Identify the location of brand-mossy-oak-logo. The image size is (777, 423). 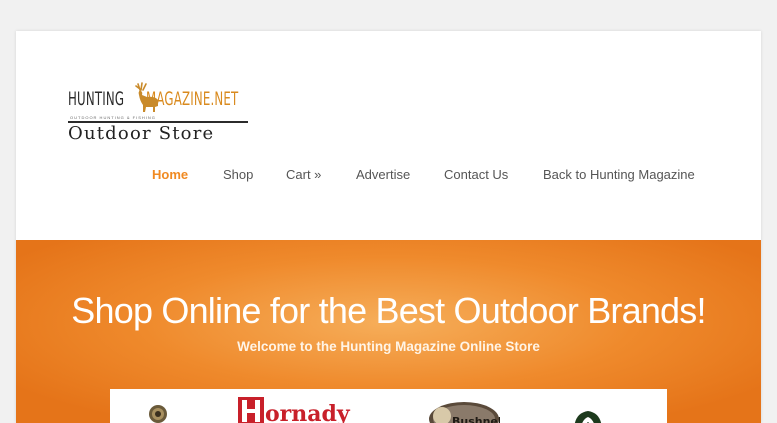
(588, 415).